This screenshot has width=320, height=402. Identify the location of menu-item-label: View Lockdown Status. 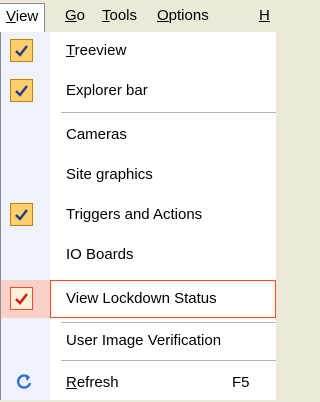
(141, 298).